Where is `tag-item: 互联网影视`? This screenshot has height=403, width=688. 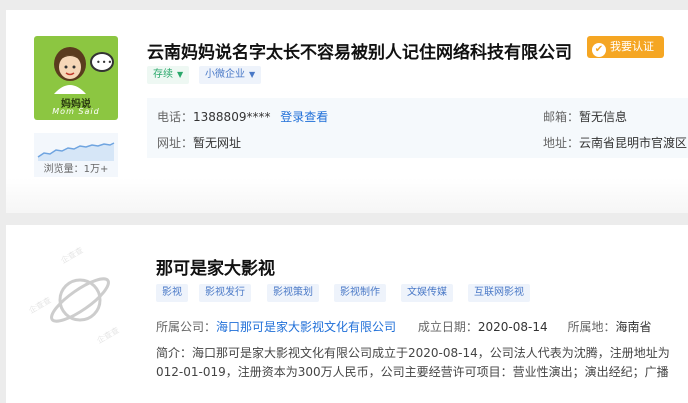 tag-item: 互联网影视 is located at coordinates (499, 293).